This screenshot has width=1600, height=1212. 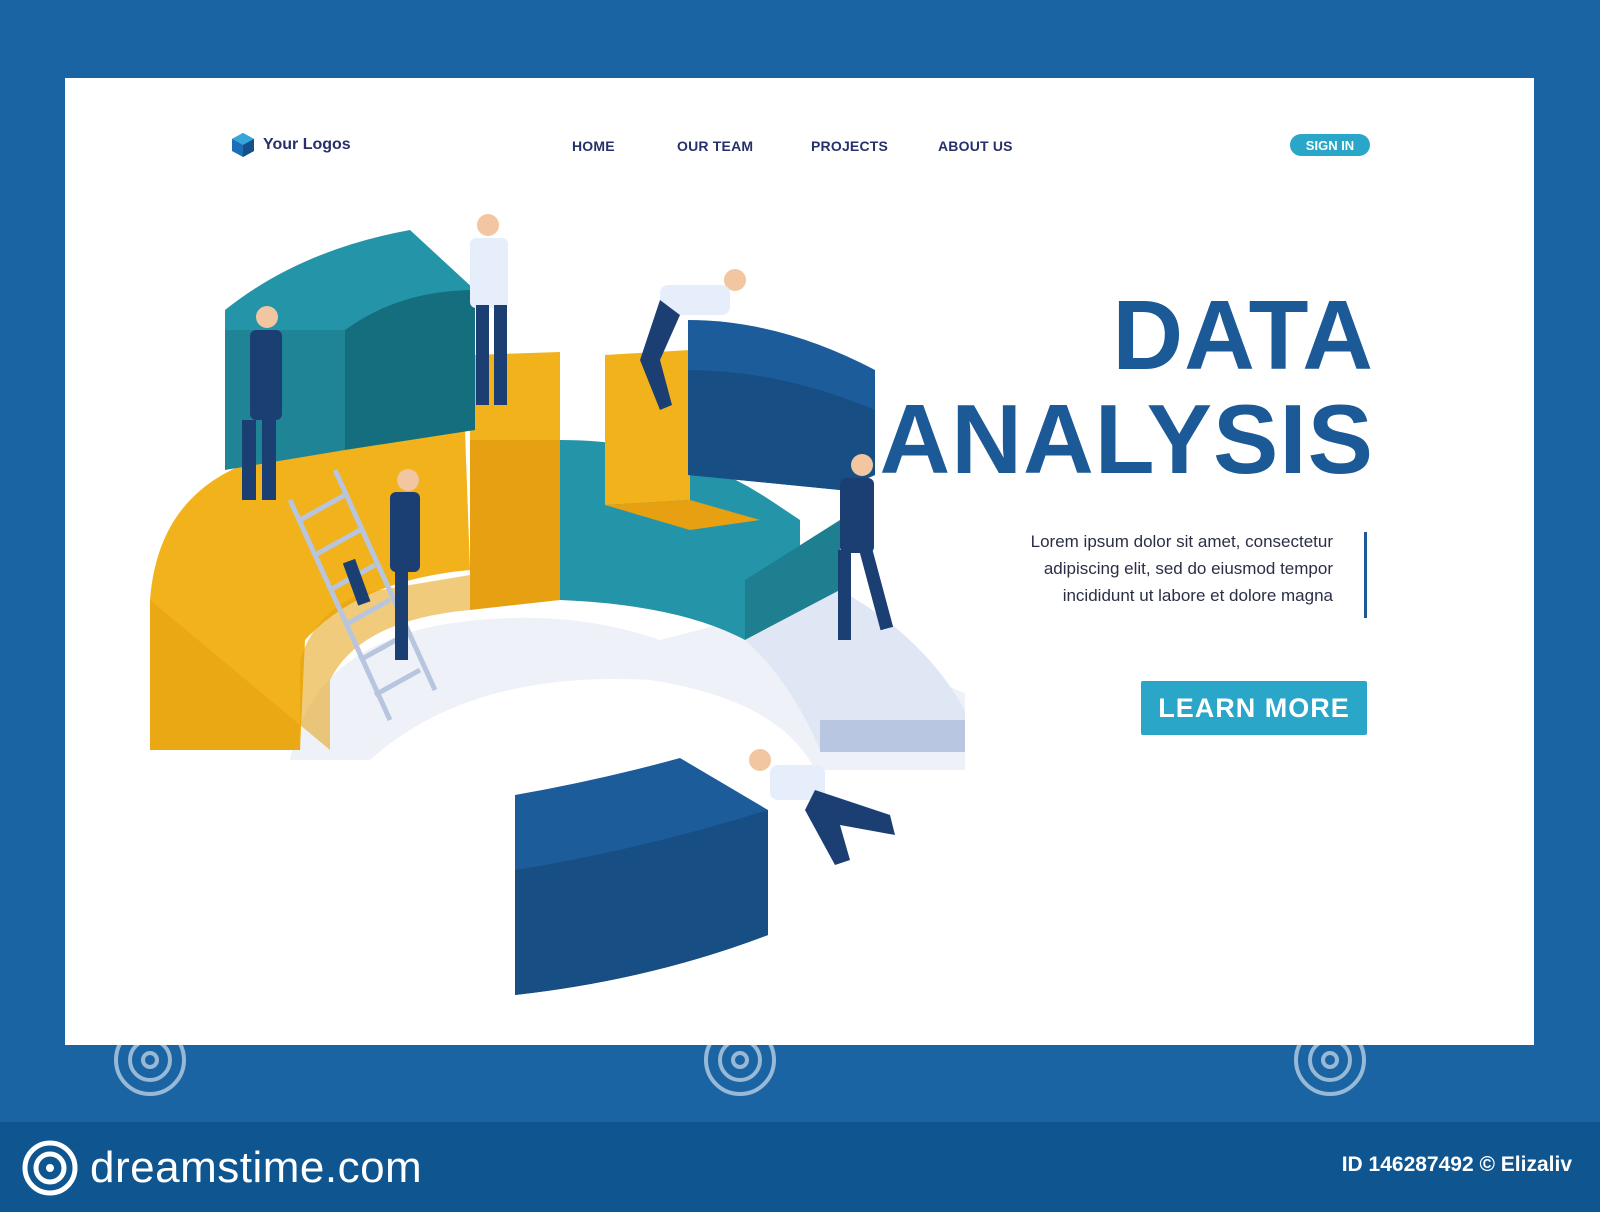 I want to click on nav-our-team: OUR TEAM, so click(x=715, y=146).